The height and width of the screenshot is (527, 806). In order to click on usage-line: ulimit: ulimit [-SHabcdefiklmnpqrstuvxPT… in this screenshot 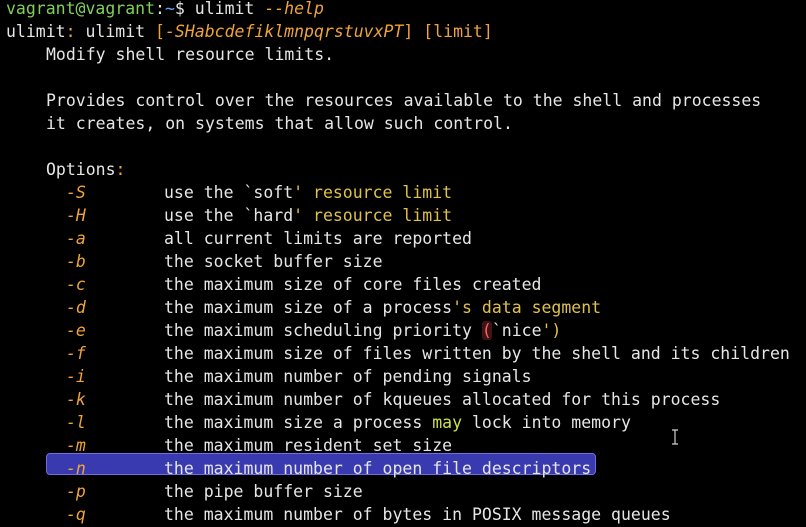, I will do `click(249, 31)`.